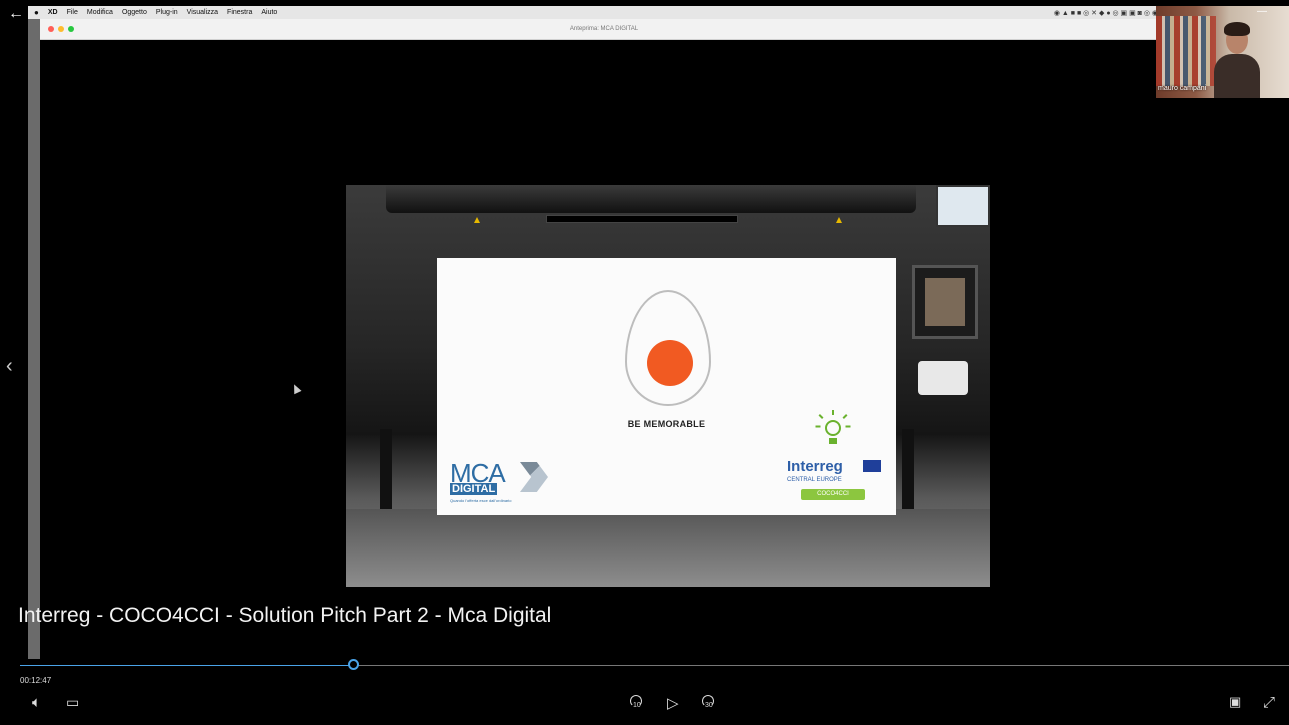 This screenshot has width=1289, height=725. I want to click on lightbulb-glass, so click(833, 428).